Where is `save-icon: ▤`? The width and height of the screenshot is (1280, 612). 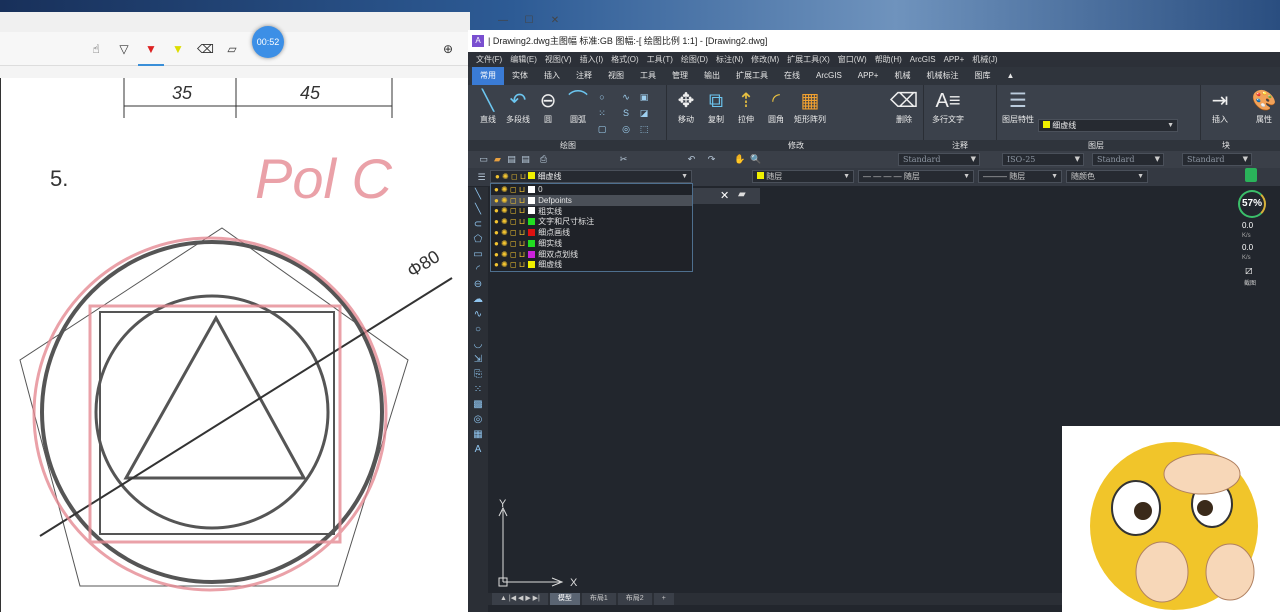 save-icon: ▤ is located at coordinates (511, 159).